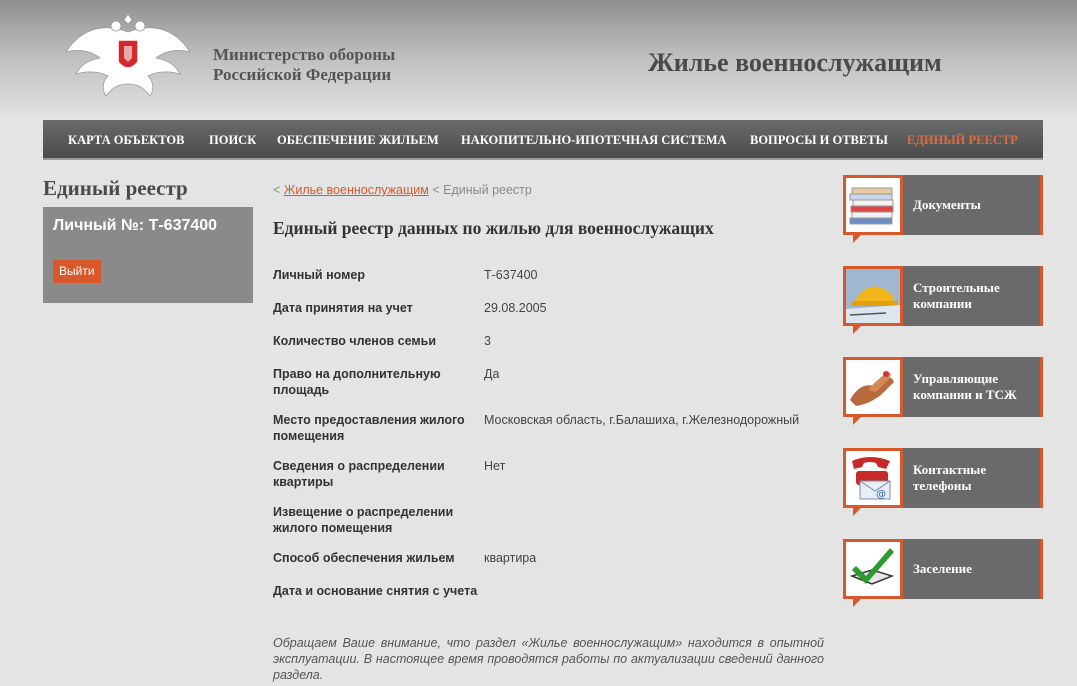 This screenshot has height=686, width=1077. I want to click on side-block-label: Документы, so click(947, 204).